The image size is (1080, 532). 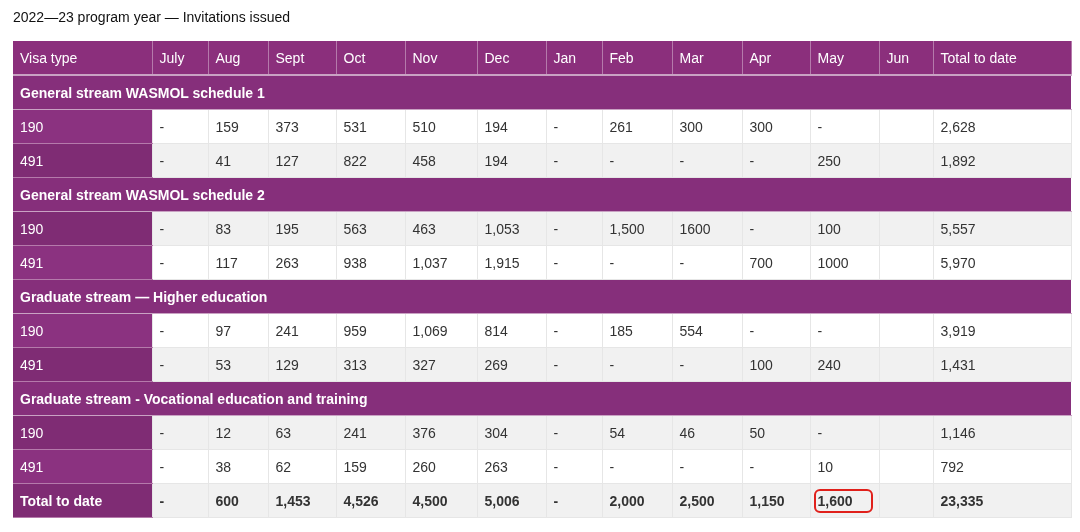 I want to click on table-cell: 373, so click(x=302, y=126).